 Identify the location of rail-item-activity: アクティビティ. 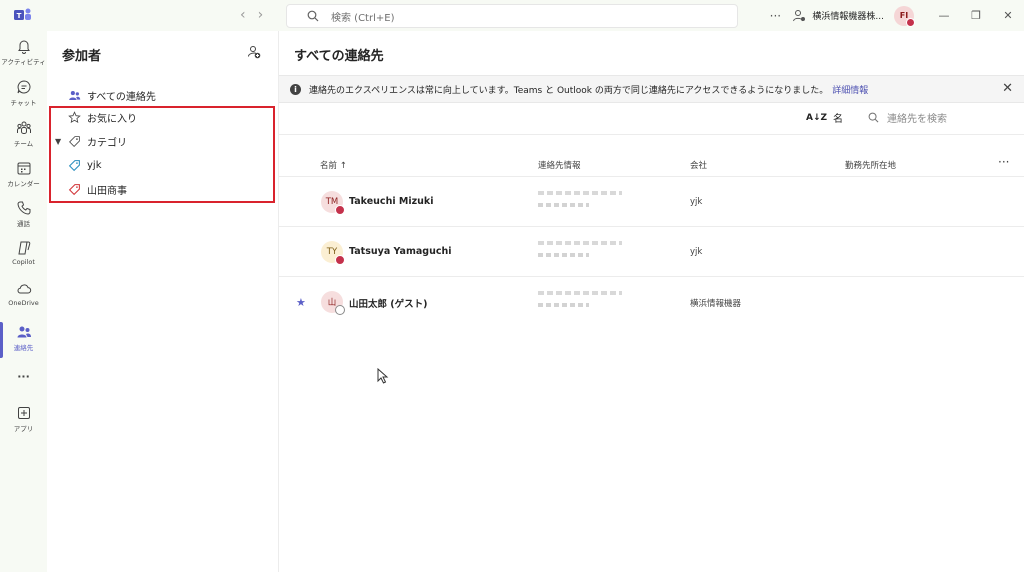
(23, 52).